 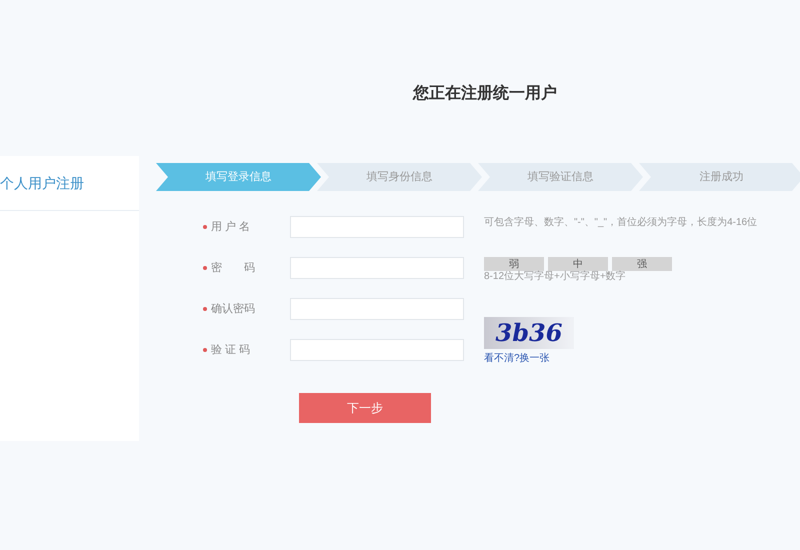 What do you see at coordinates (514, 264) in the screenshot?
I see `strength-segment: 弱` at bounding box center [514, 264].